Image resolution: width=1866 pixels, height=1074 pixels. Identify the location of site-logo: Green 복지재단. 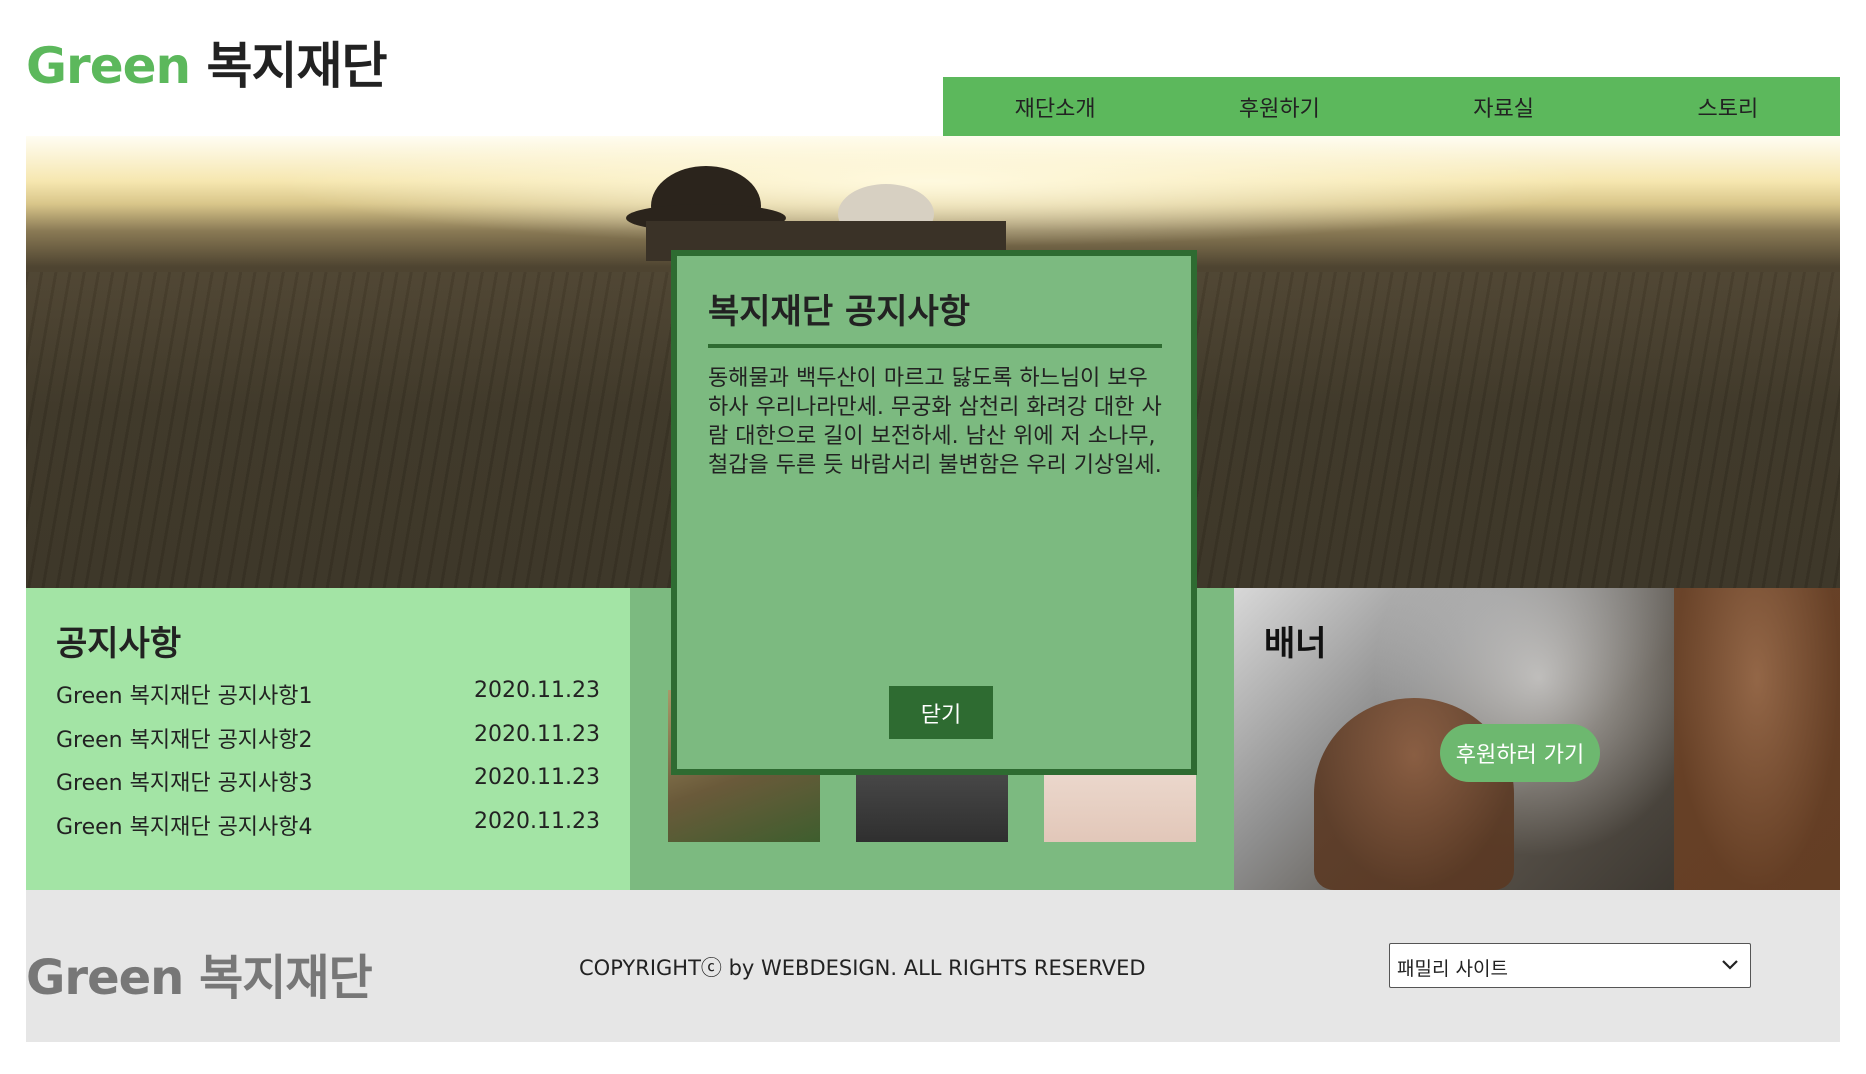
(207, 62).